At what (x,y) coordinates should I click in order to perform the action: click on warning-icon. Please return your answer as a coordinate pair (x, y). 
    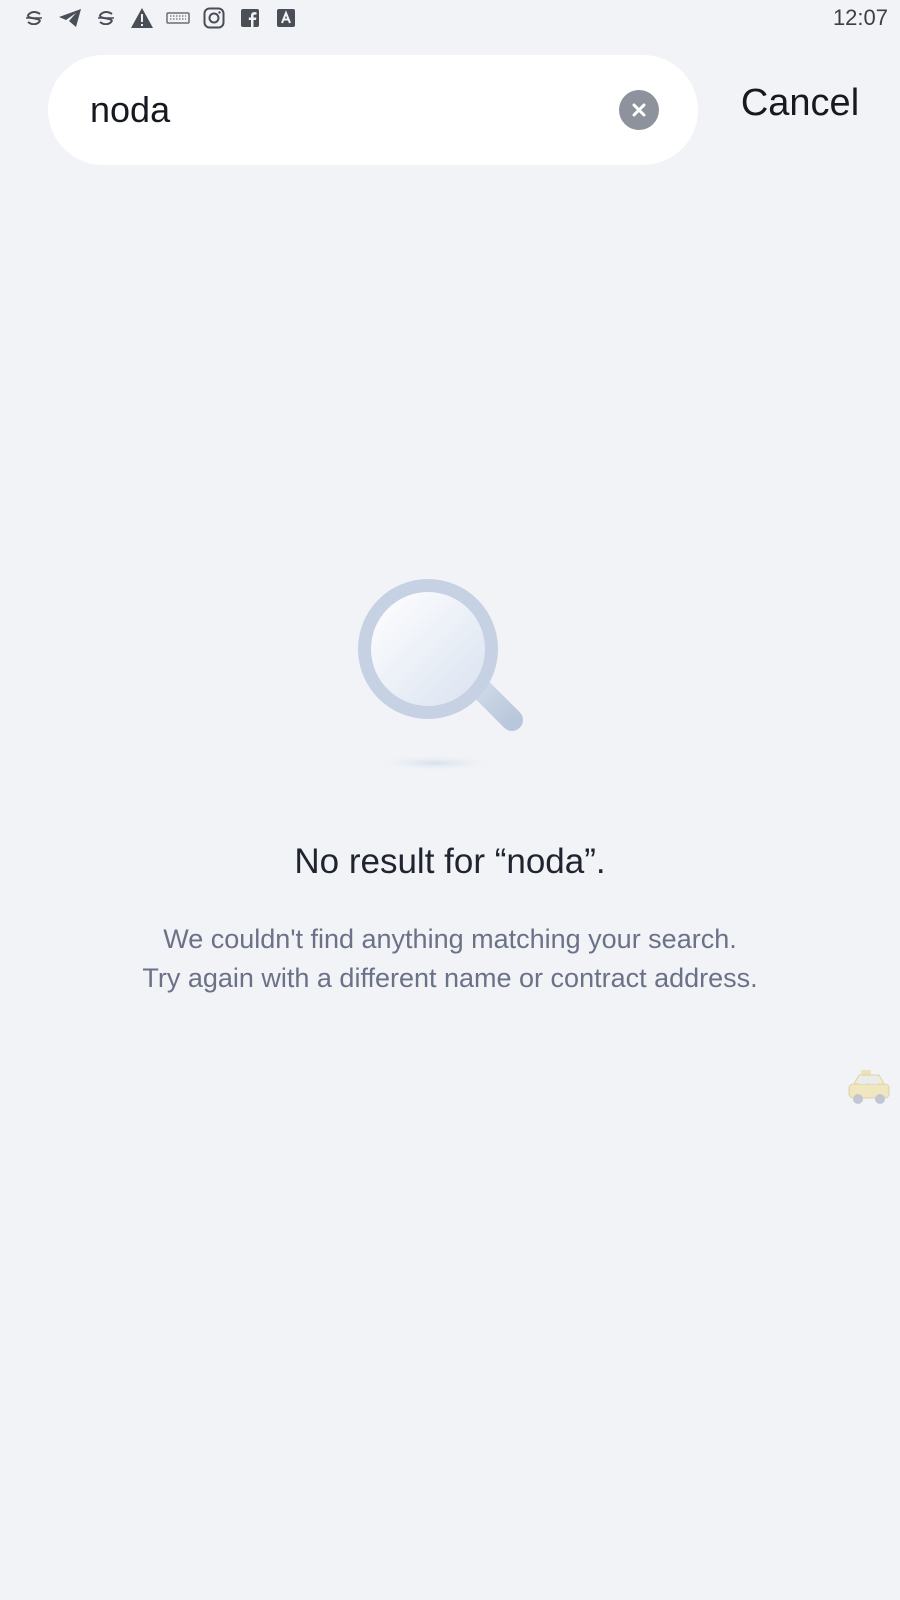
    Looking at the image, I should click on (142, 18).